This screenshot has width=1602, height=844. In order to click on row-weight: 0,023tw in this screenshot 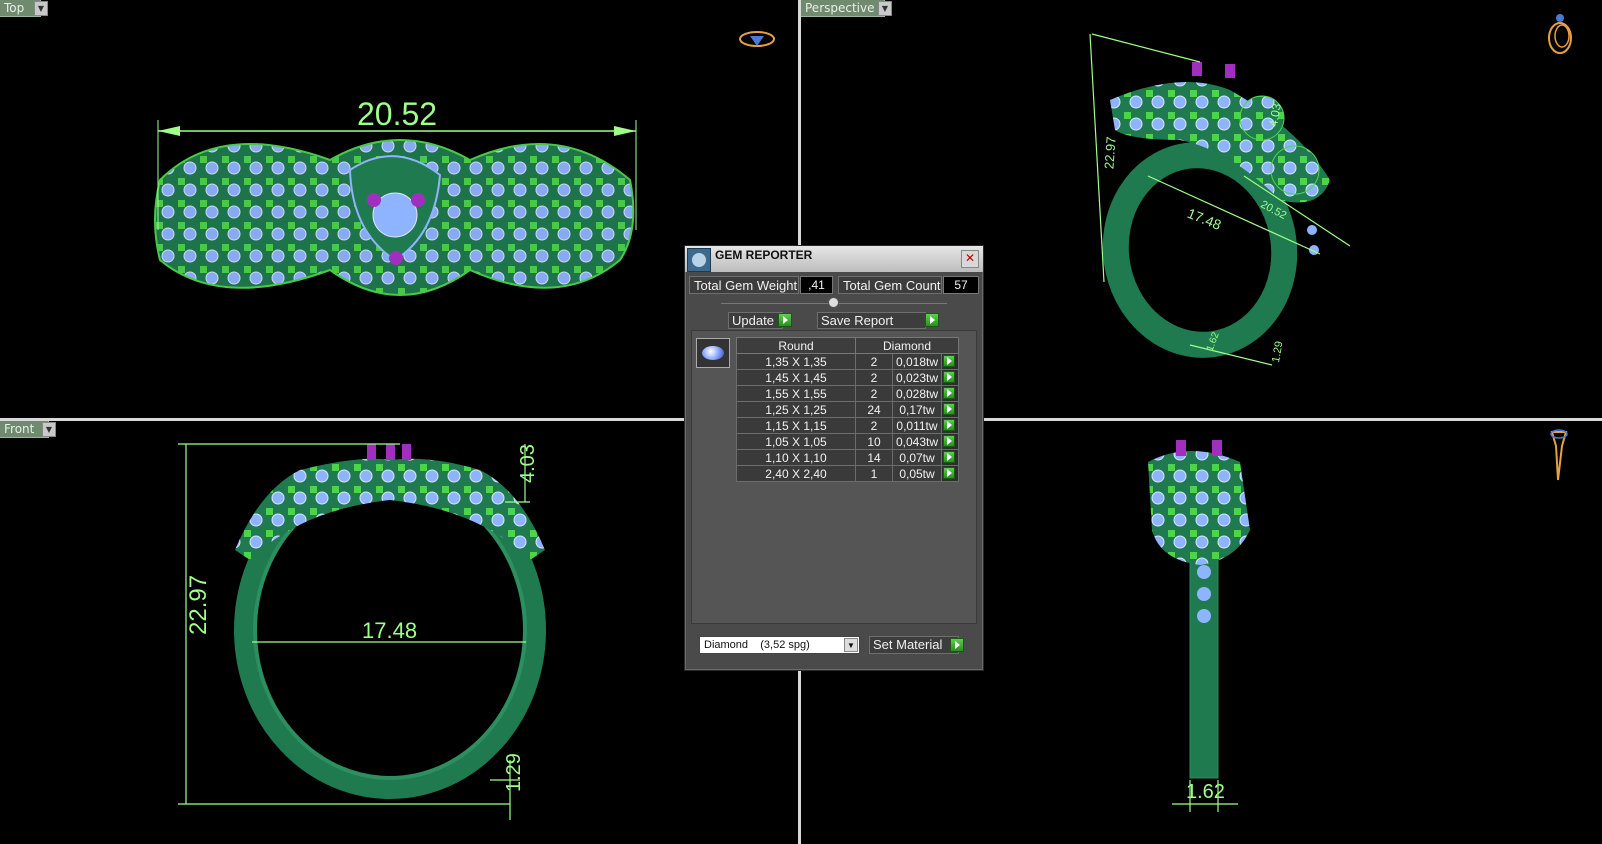, I will do `click(917, 377)`.